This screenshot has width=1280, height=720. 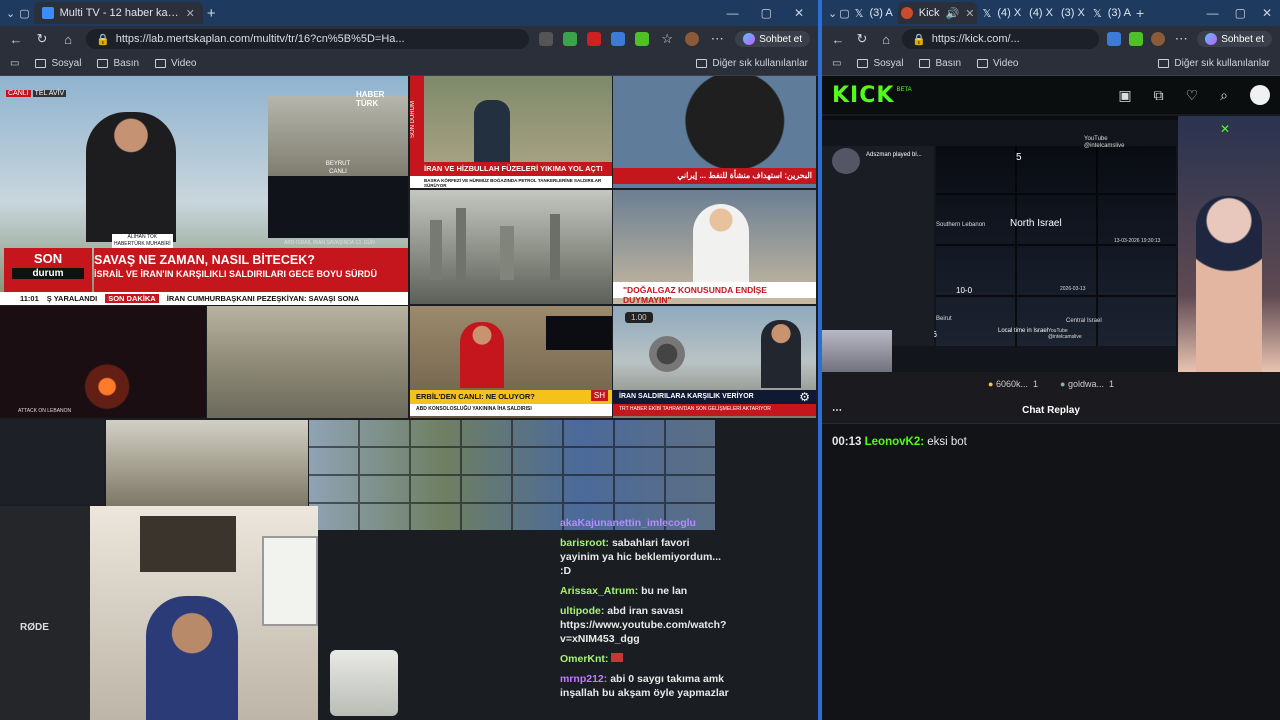 What do you see at coordinates (1112, 384) in the screenshot?
I see `stat-value: 1` at bounding box center [1112, 384].